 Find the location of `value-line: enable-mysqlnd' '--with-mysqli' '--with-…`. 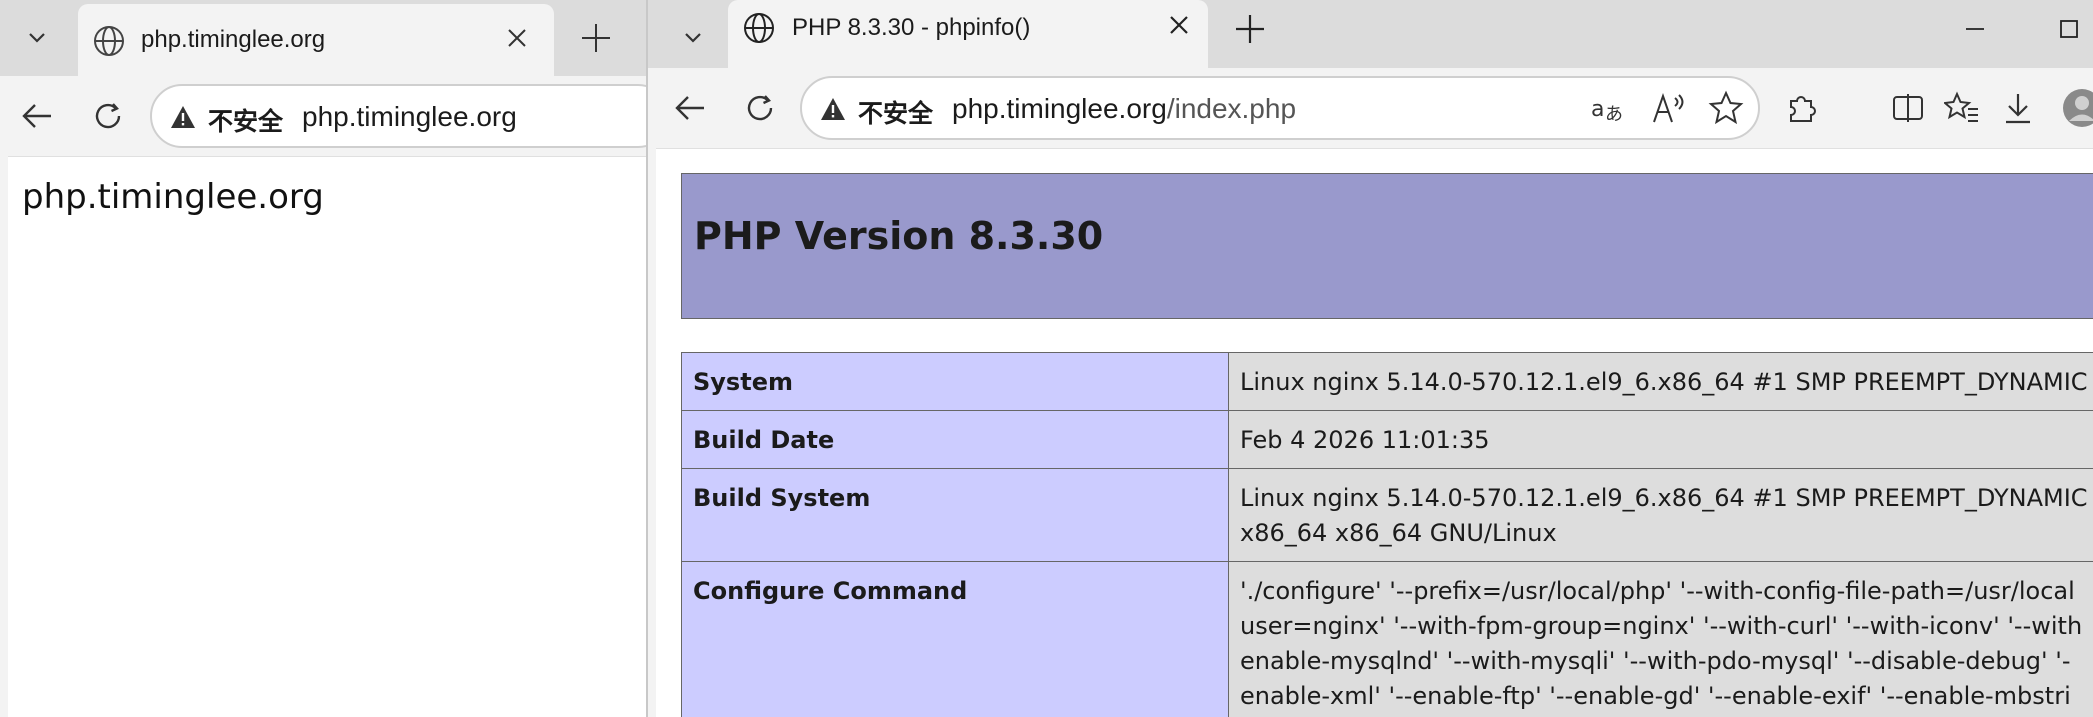

value-line: enable-mysqlnd' '--with-mysqli' '--with-… is located at coordinates (1655, 661).